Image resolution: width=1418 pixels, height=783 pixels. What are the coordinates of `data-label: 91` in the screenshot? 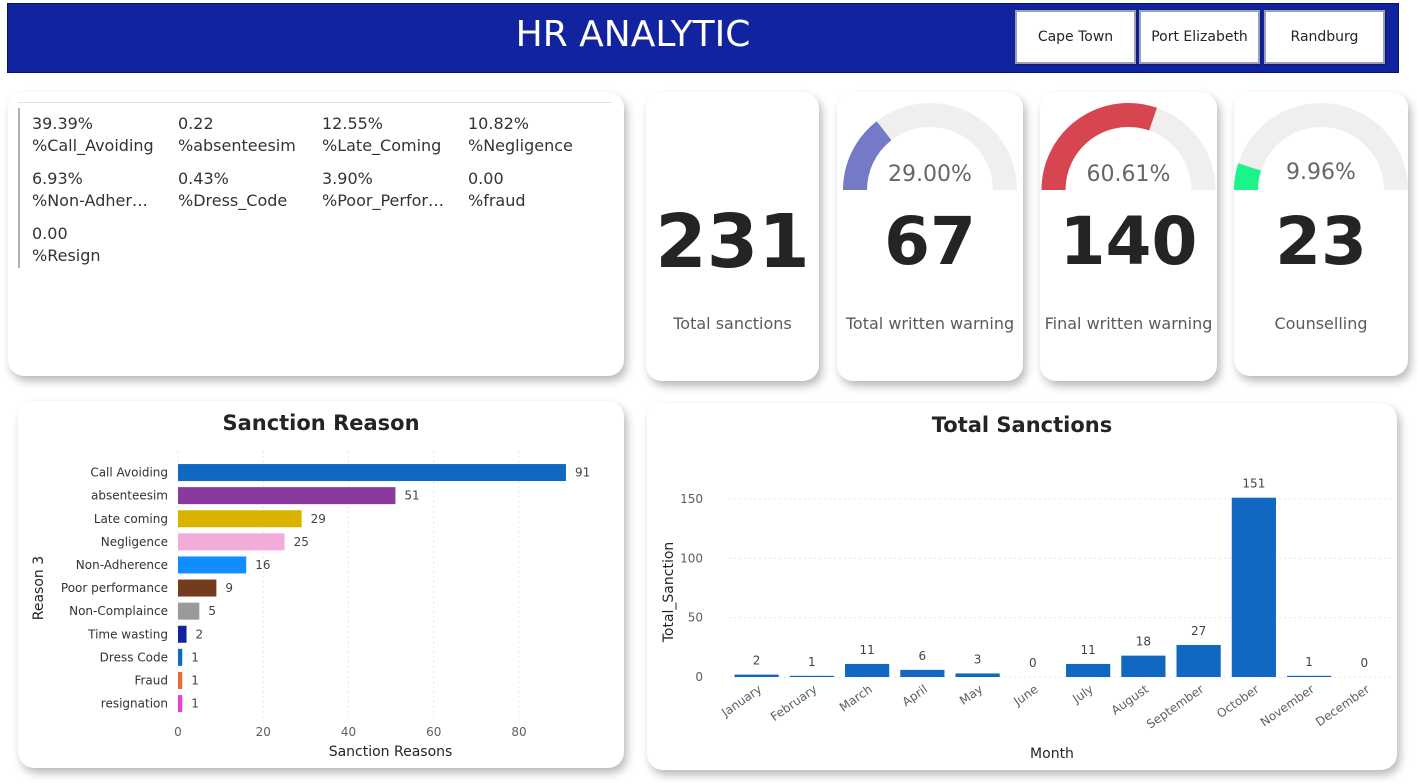 It's located at (582, 473).